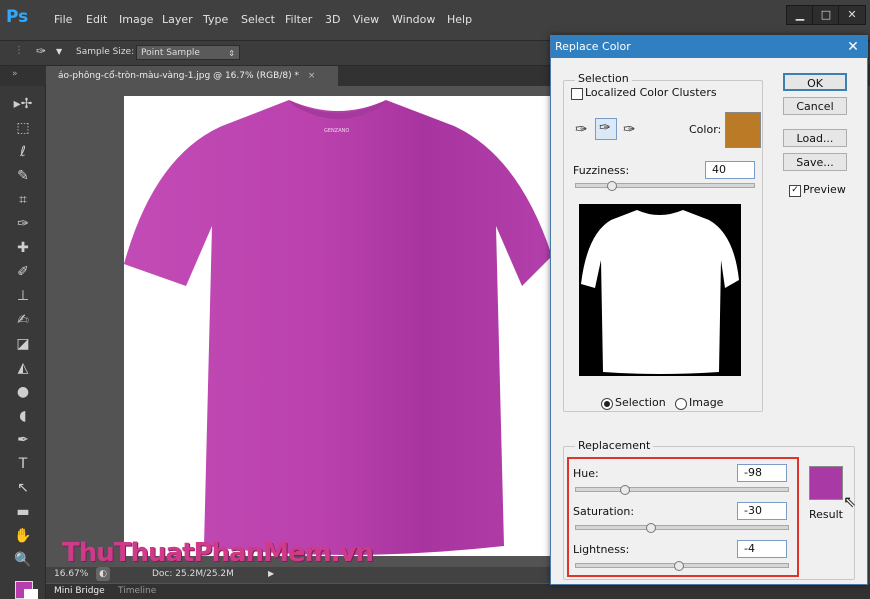 Image resolution: width=870 pixels, height=599 pixels. I want to click on hue-field: -98, so click(762, 473).